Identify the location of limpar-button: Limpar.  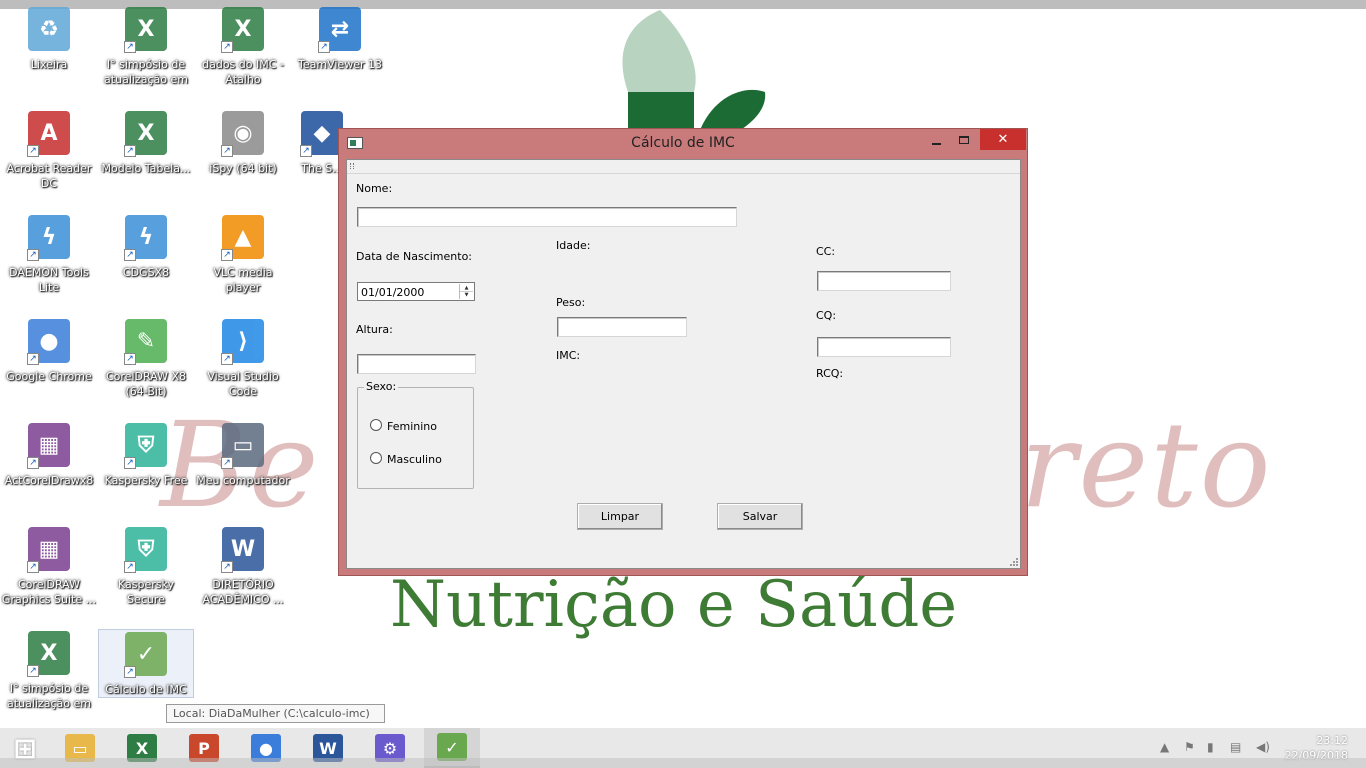
(620, 516).